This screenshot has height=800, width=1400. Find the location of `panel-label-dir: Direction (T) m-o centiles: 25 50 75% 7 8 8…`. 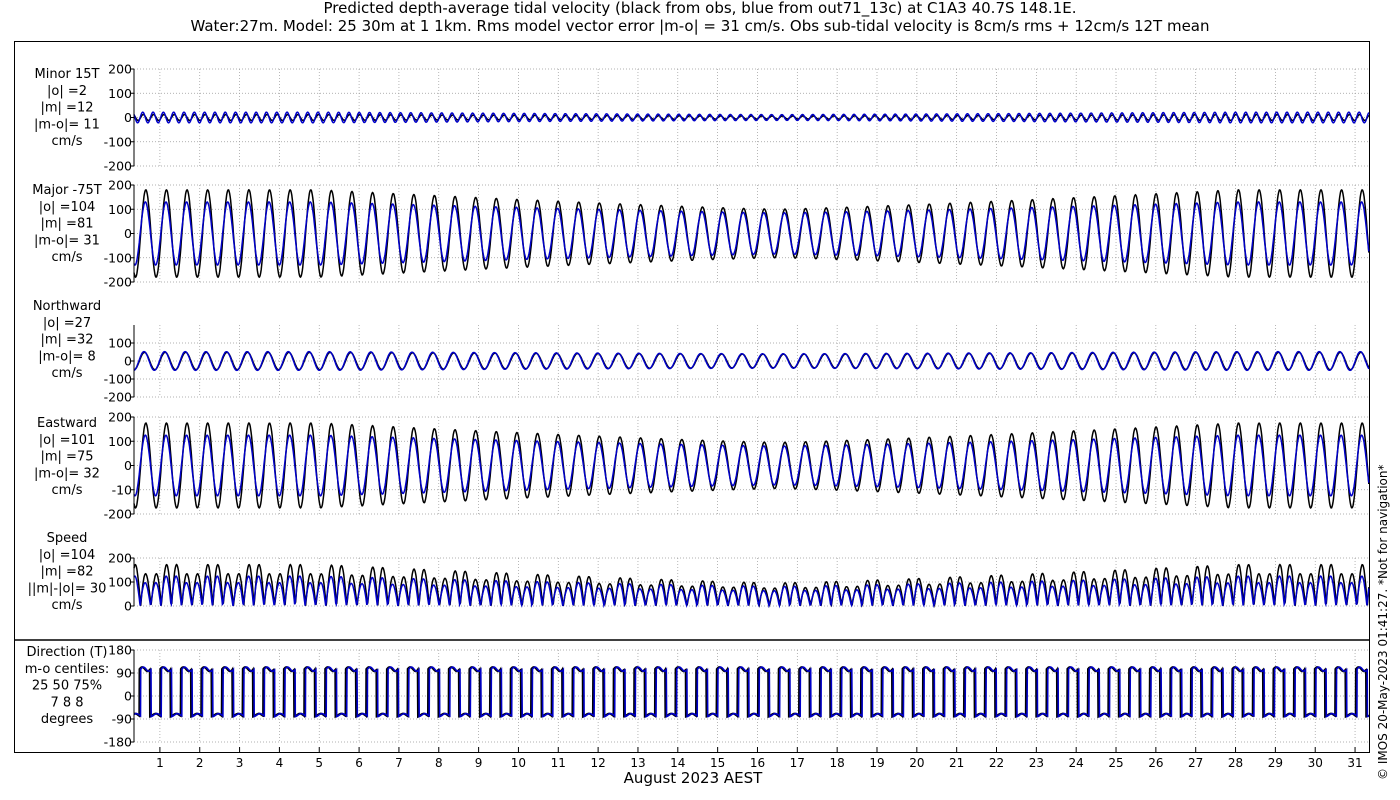

panel-label-dir: Direction (T) m-o centiles: 25 50 75% 7 8 8… is located at coordinates (67, 686).